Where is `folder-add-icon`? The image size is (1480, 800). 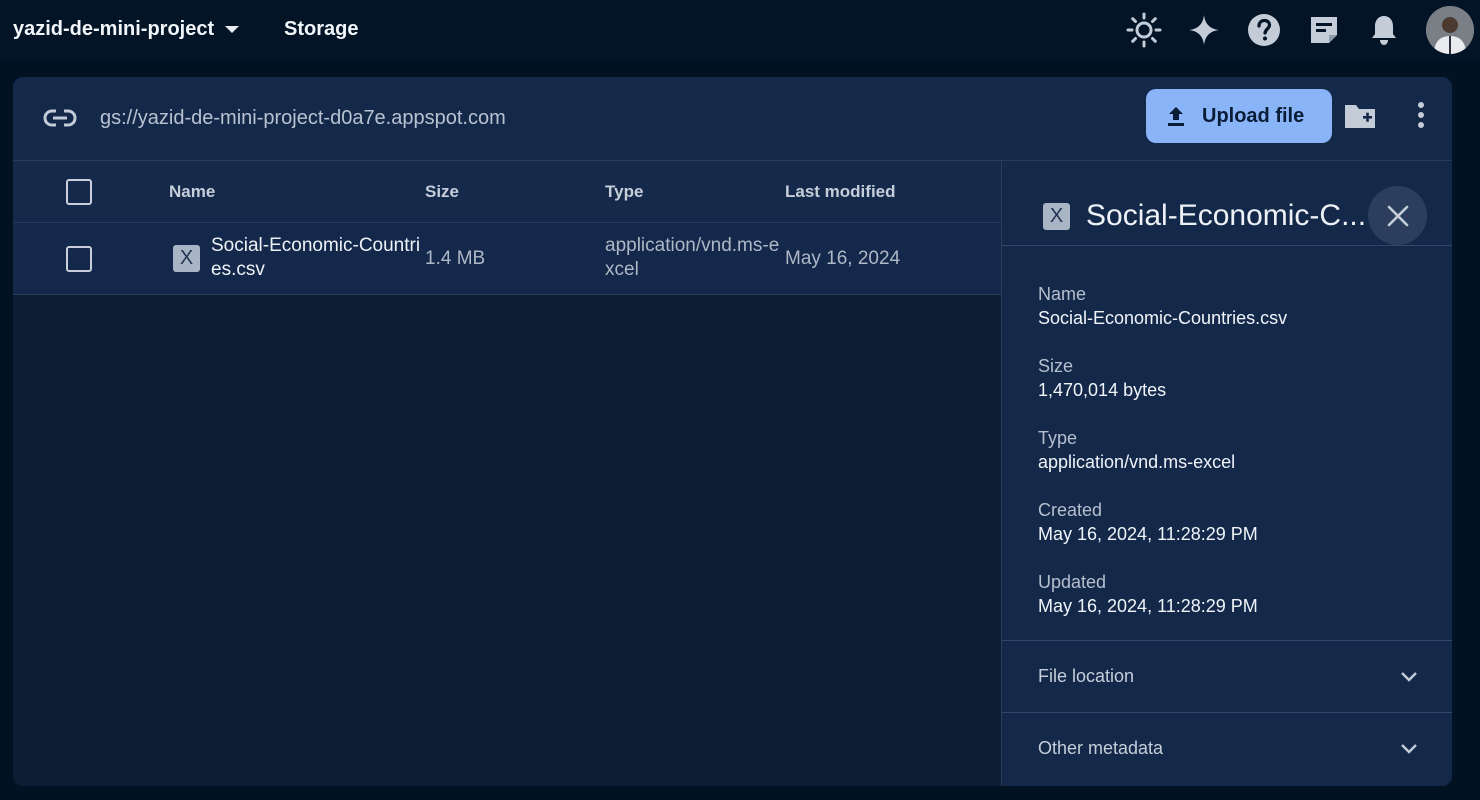
folder-add-icon is located at coordinates (1360, 116).